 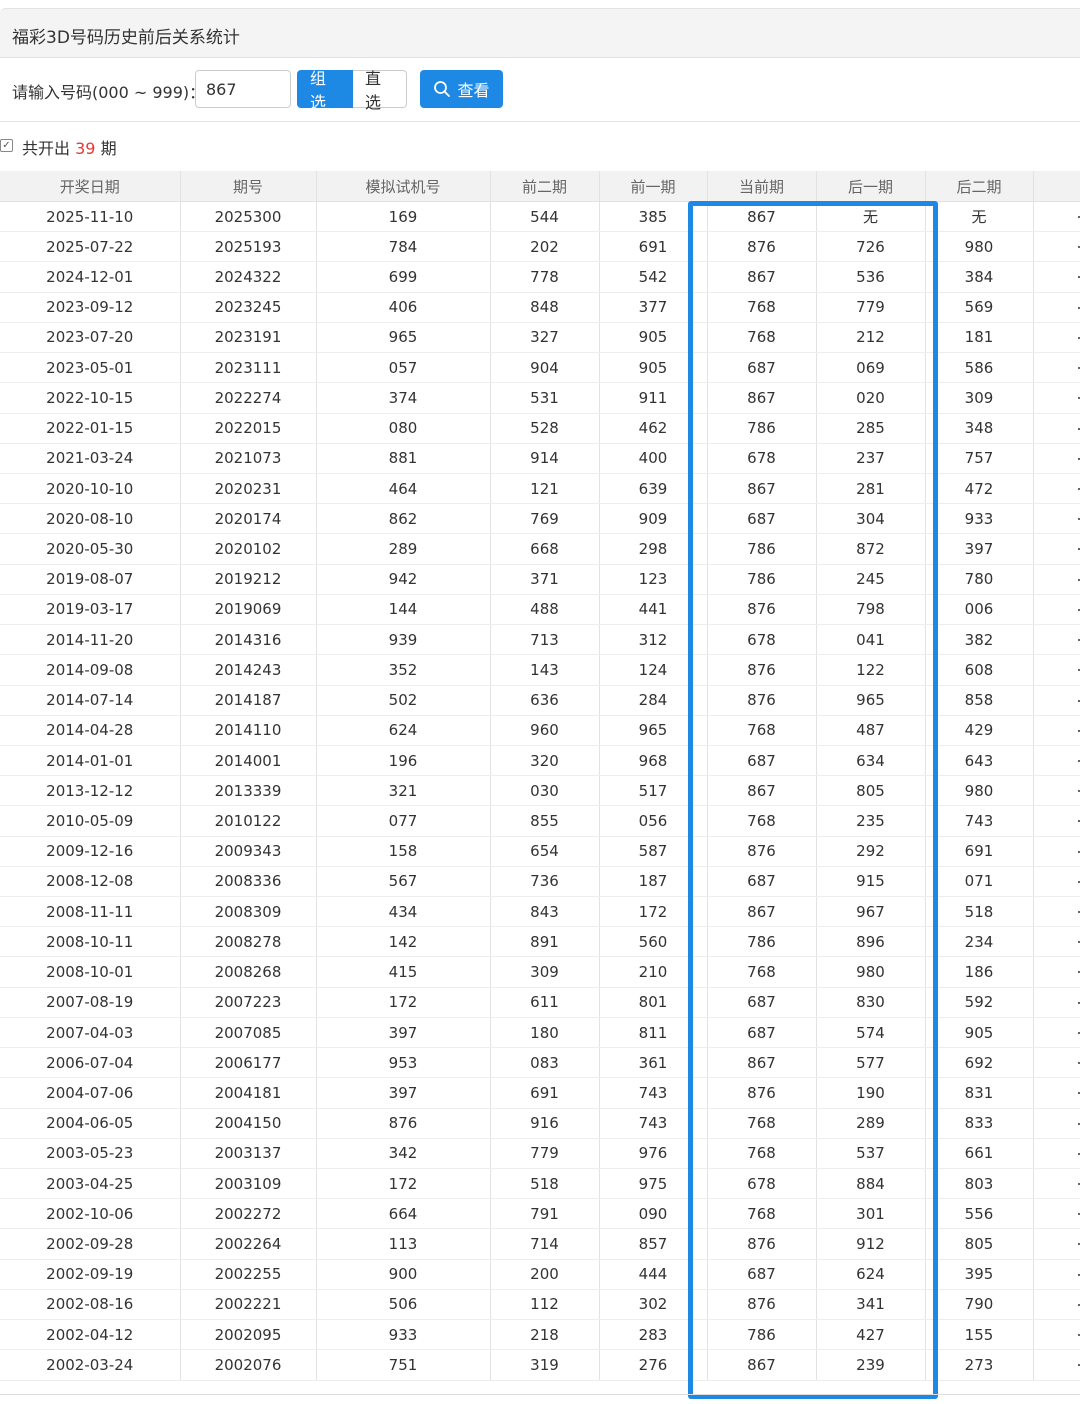 I want to click on table-cell: 848, so click(x=545, y=307).